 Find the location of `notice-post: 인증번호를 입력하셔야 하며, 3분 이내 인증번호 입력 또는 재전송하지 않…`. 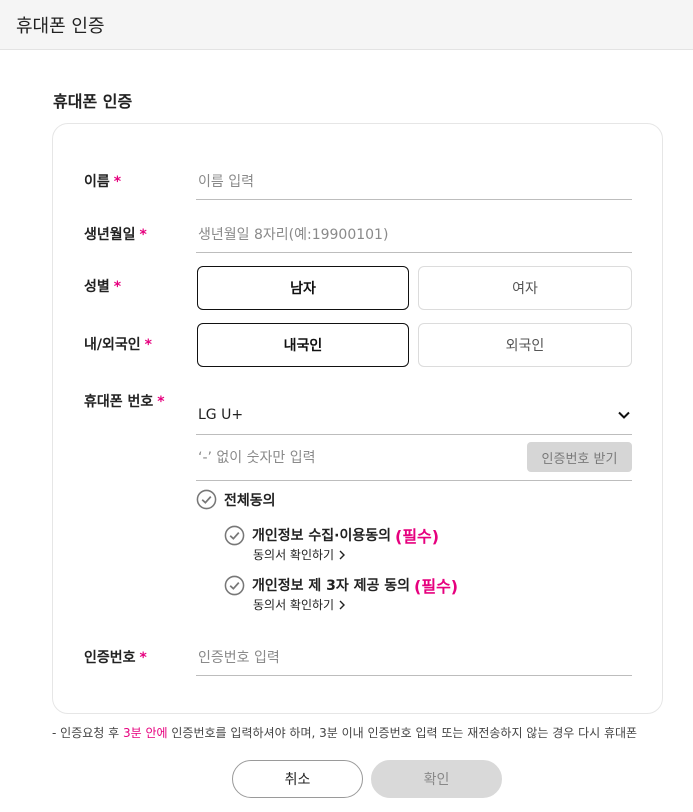

notice-post: 인증번호를 입력하셔야 하며, 3분 이내 인증번호 입력 또는 재전송하지 않… is located at coordinates (402, 733).